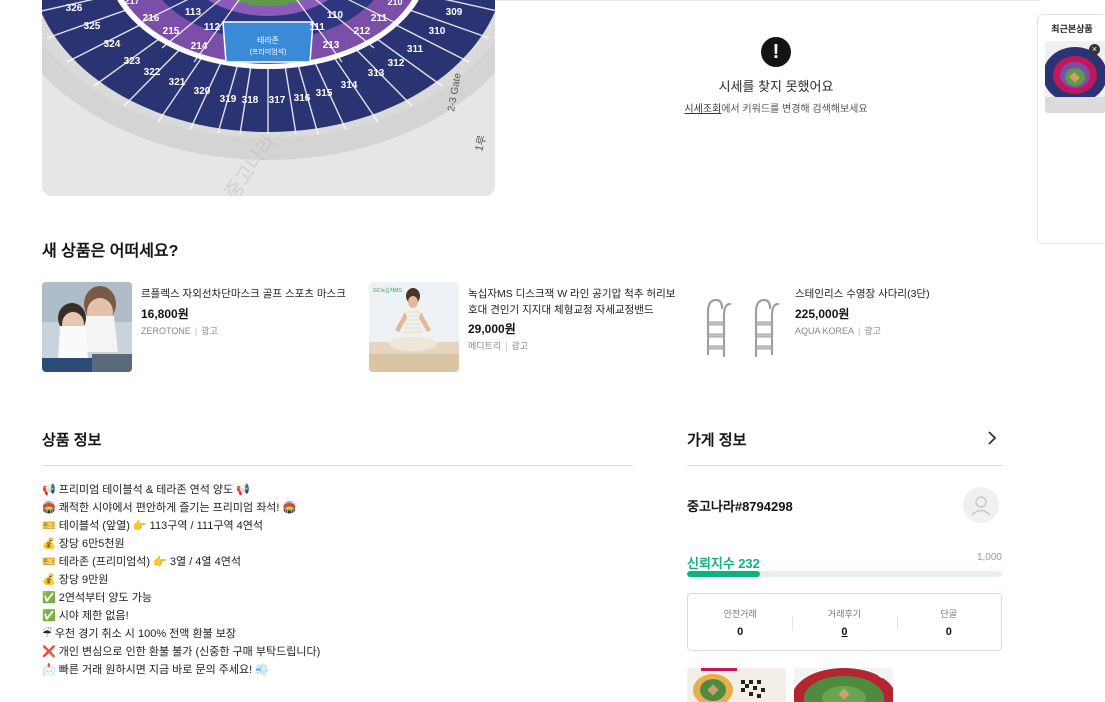  I want to click on seat-section-310: 310, so click(437, 31).